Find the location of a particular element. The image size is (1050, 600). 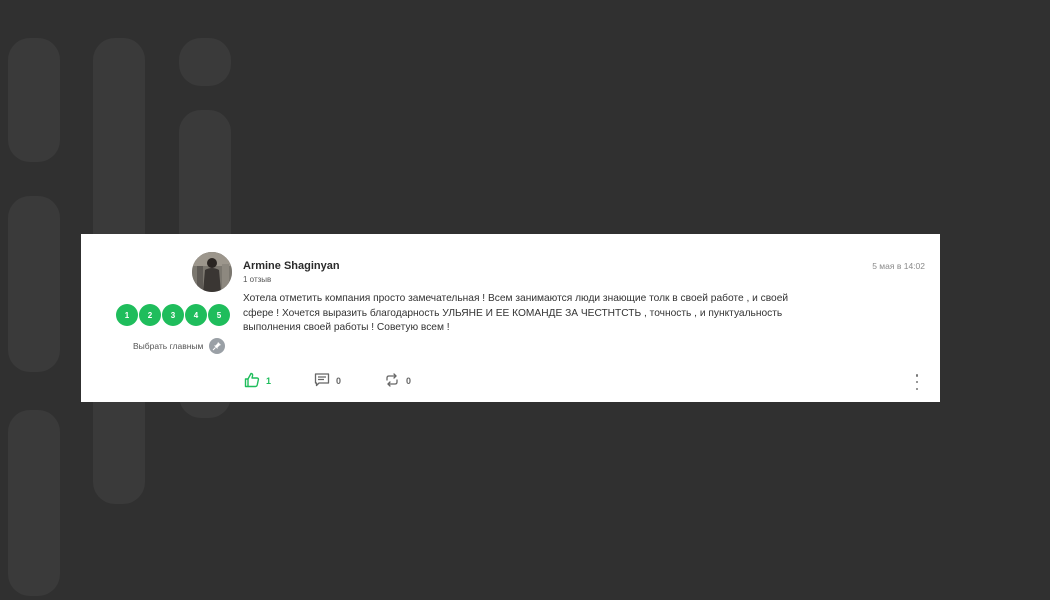

rating-option-2: 2 is located at coordinates (150, 315).